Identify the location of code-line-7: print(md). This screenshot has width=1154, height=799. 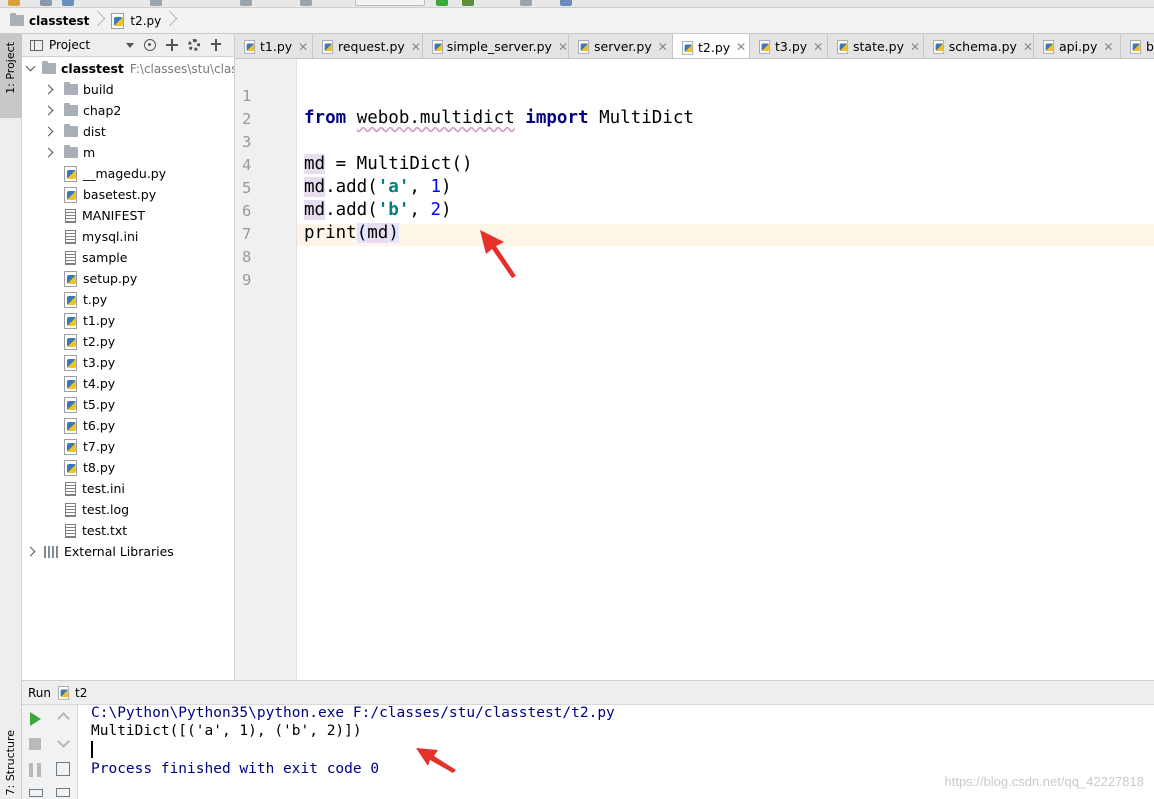
(351, 233).